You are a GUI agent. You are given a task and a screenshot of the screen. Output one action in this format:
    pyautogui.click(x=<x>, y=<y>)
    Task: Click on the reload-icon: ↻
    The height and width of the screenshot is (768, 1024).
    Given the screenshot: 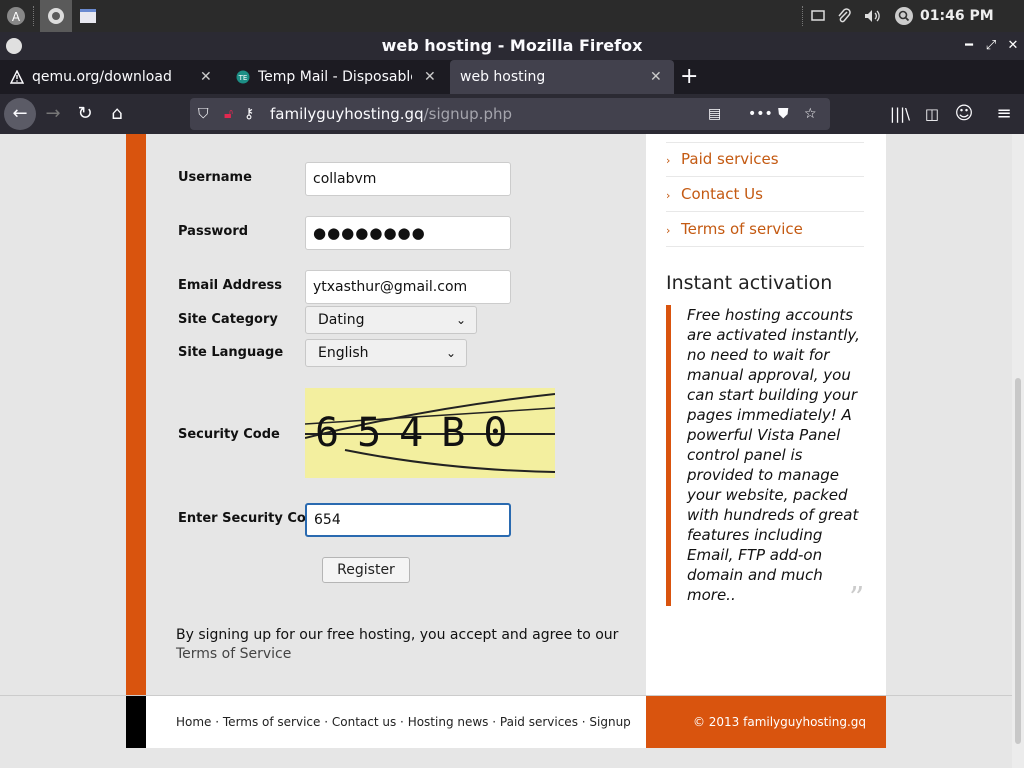 What is the action you would take?
    pyautogui.click(x=85, y=114)
    